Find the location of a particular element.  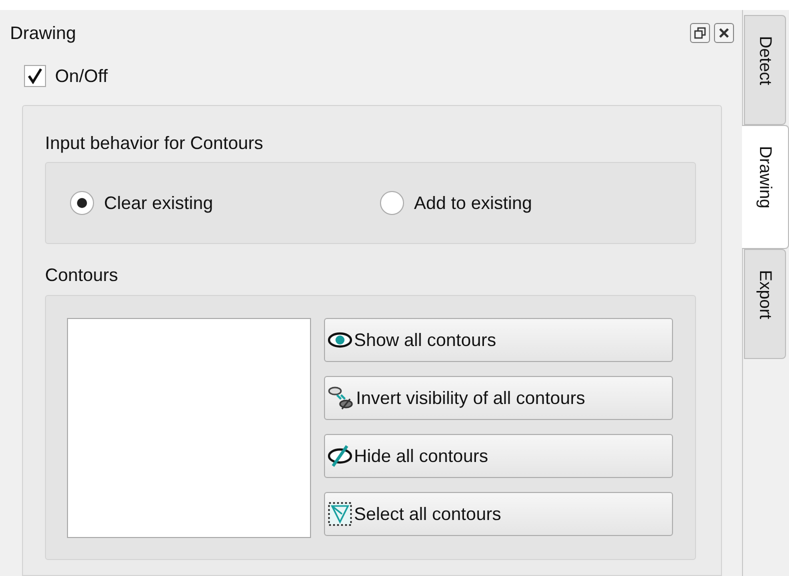

input-behavior-title: Input behavior for Contours is located at coordinates (154, 143).